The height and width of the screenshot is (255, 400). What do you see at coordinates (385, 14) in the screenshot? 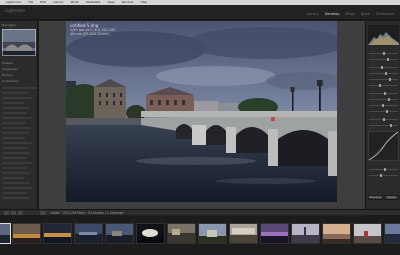
I see `module-slideshow: Slideshow` at bounding box center [385, 14].